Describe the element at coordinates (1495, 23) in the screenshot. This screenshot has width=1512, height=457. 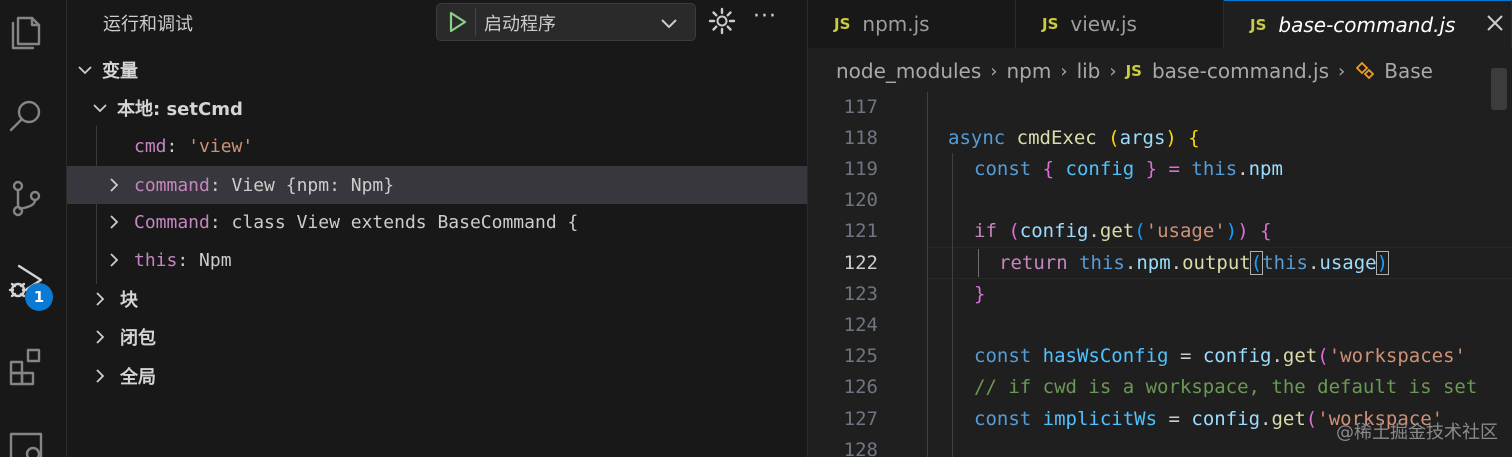
I see `close-icon` at that location.